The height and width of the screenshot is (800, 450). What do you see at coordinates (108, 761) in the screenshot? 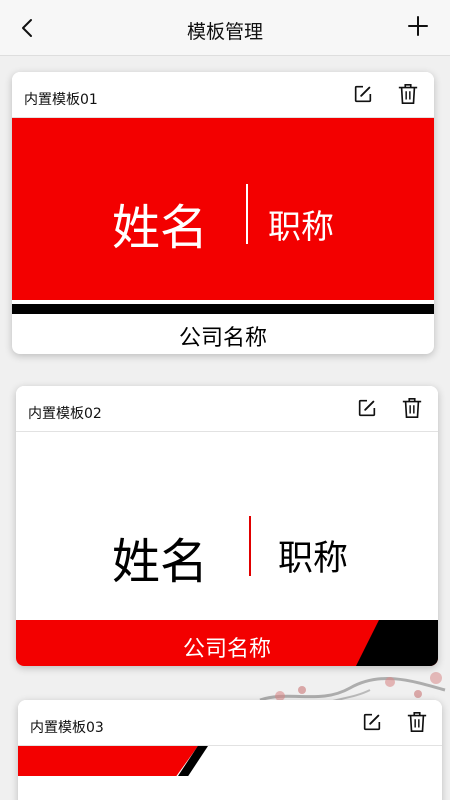
I see `preview-red-band` at bounding box center [108, 761].